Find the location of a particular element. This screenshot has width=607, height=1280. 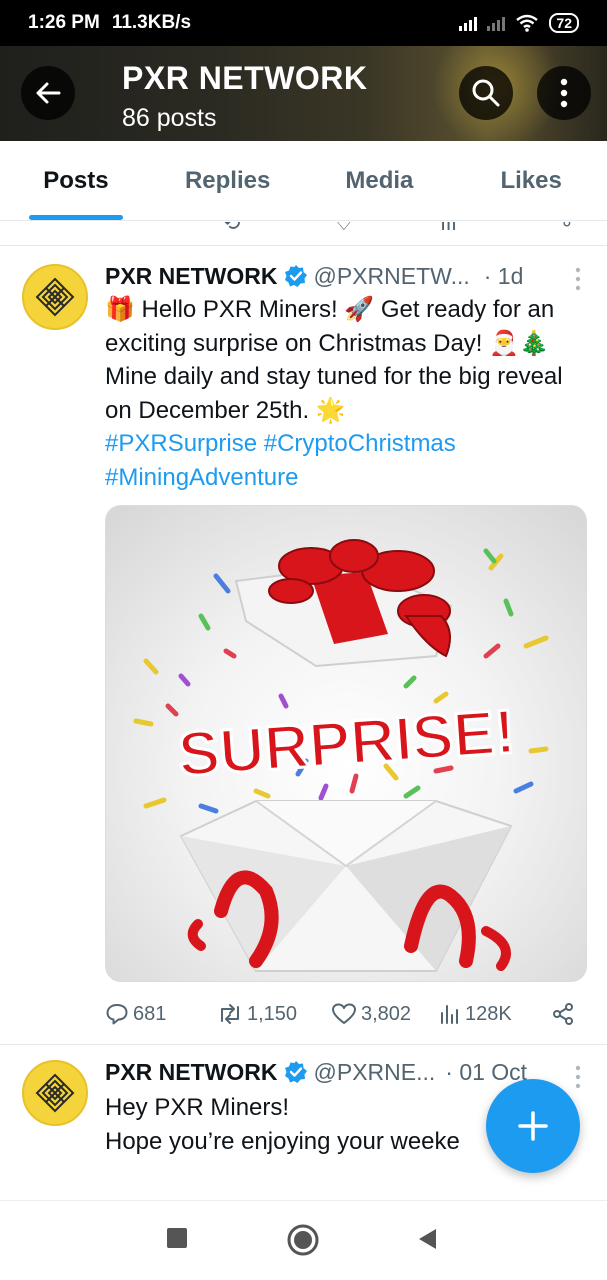

back-arrow-icon is located at coordinates (48, 93).